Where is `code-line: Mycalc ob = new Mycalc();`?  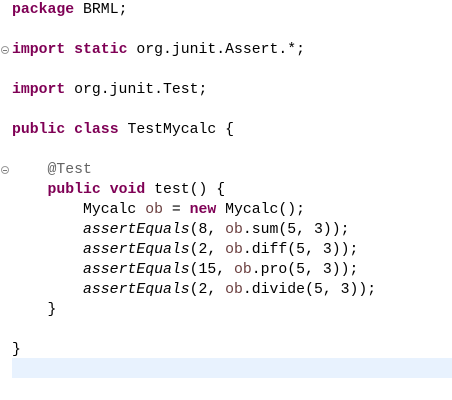
code-line: Mycalc ob = new Mycalc(); is located at coordinates (158, 210).